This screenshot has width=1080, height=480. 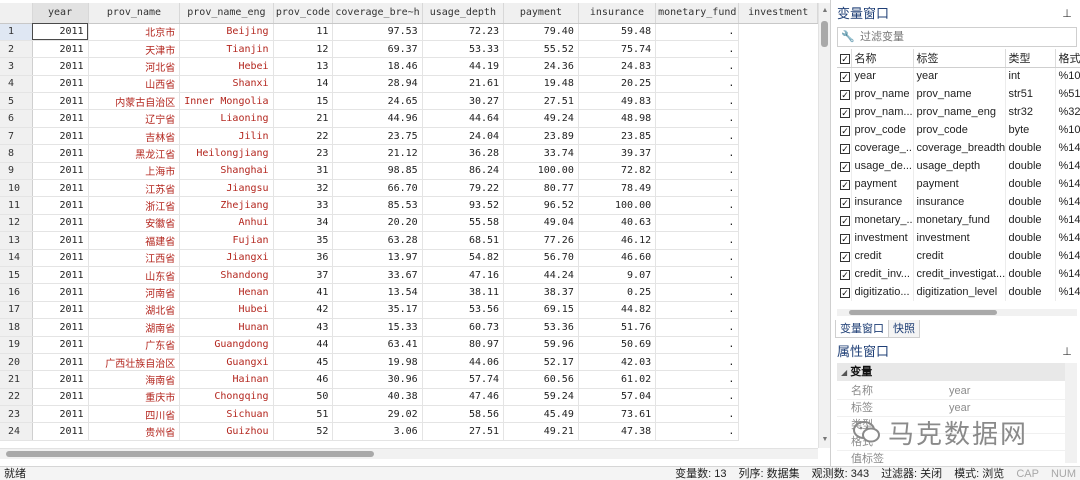 I want to click on row-number: 10, so click(x=16, y=188).